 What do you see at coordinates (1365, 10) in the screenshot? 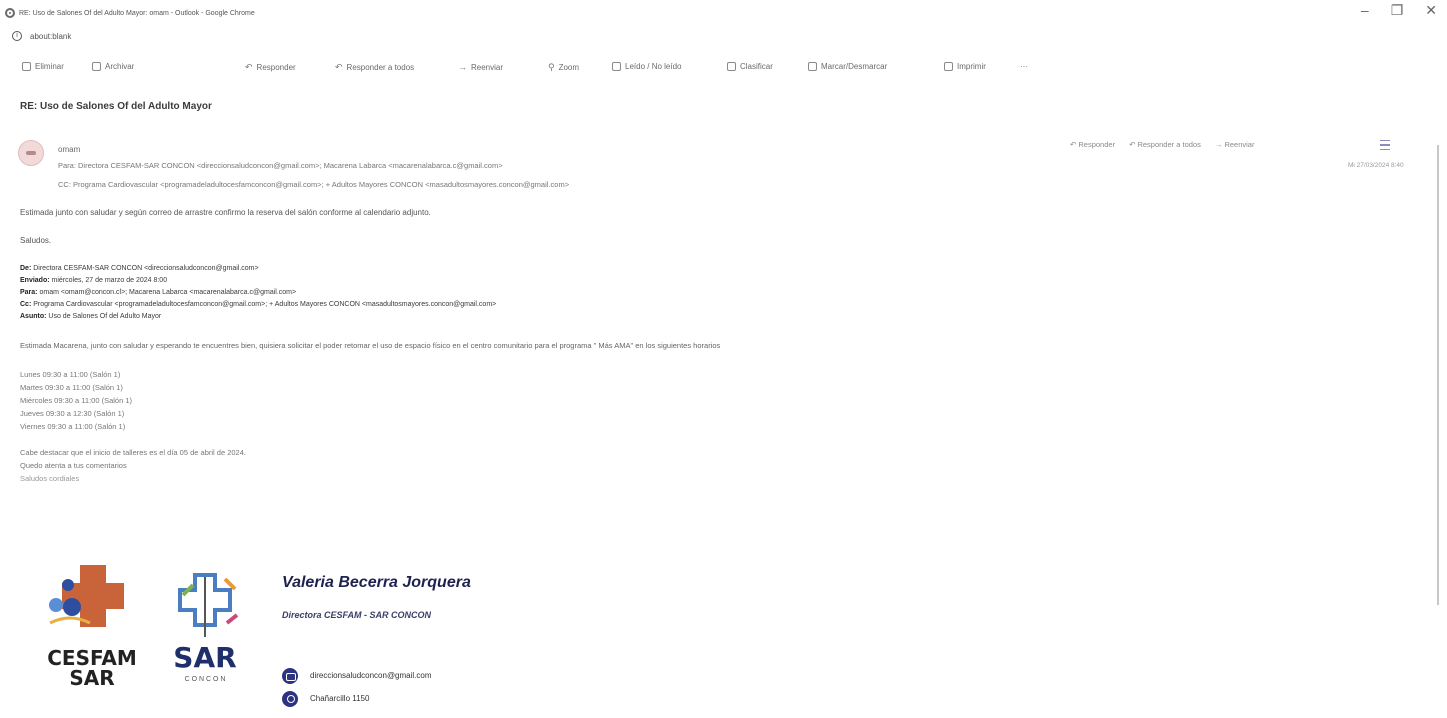
I see `minimize-button: –` at bounding box center [1365, 10].